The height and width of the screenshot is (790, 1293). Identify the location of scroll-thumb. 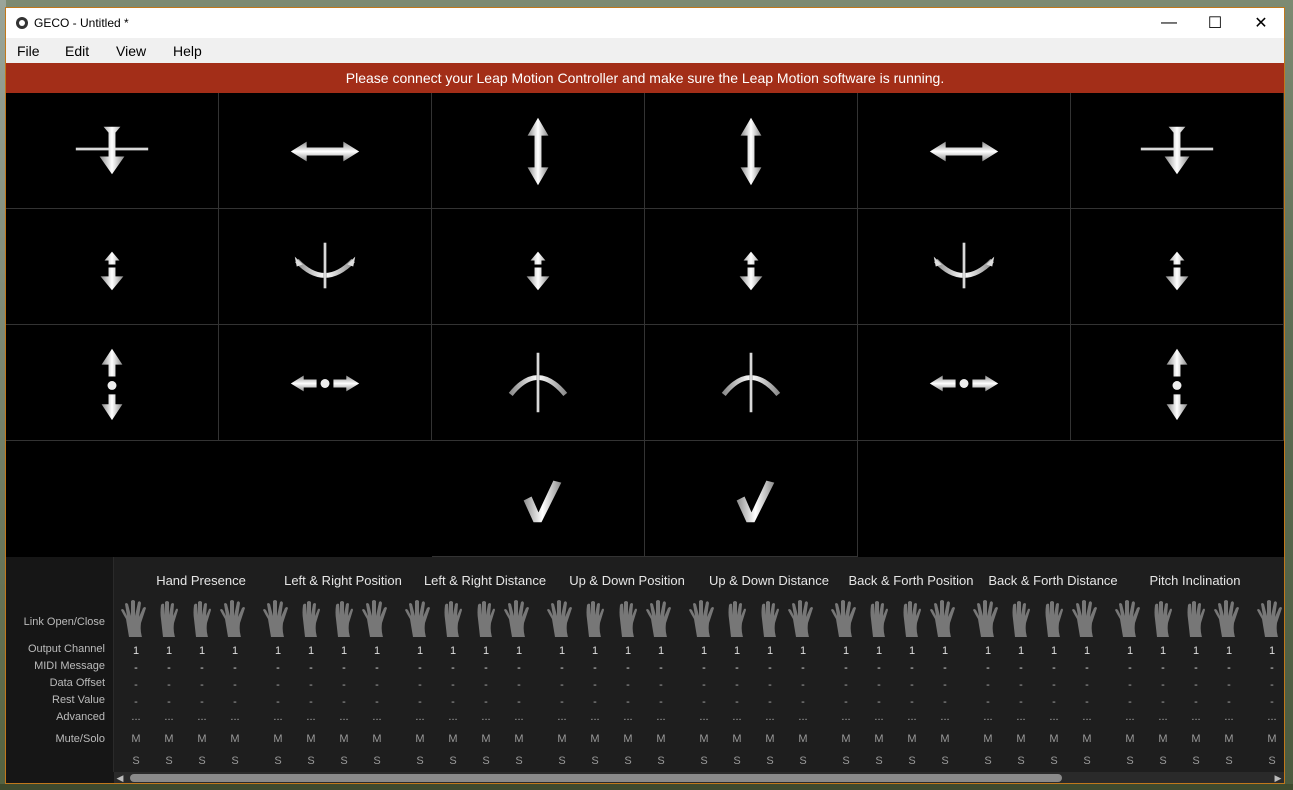
(596, 778).